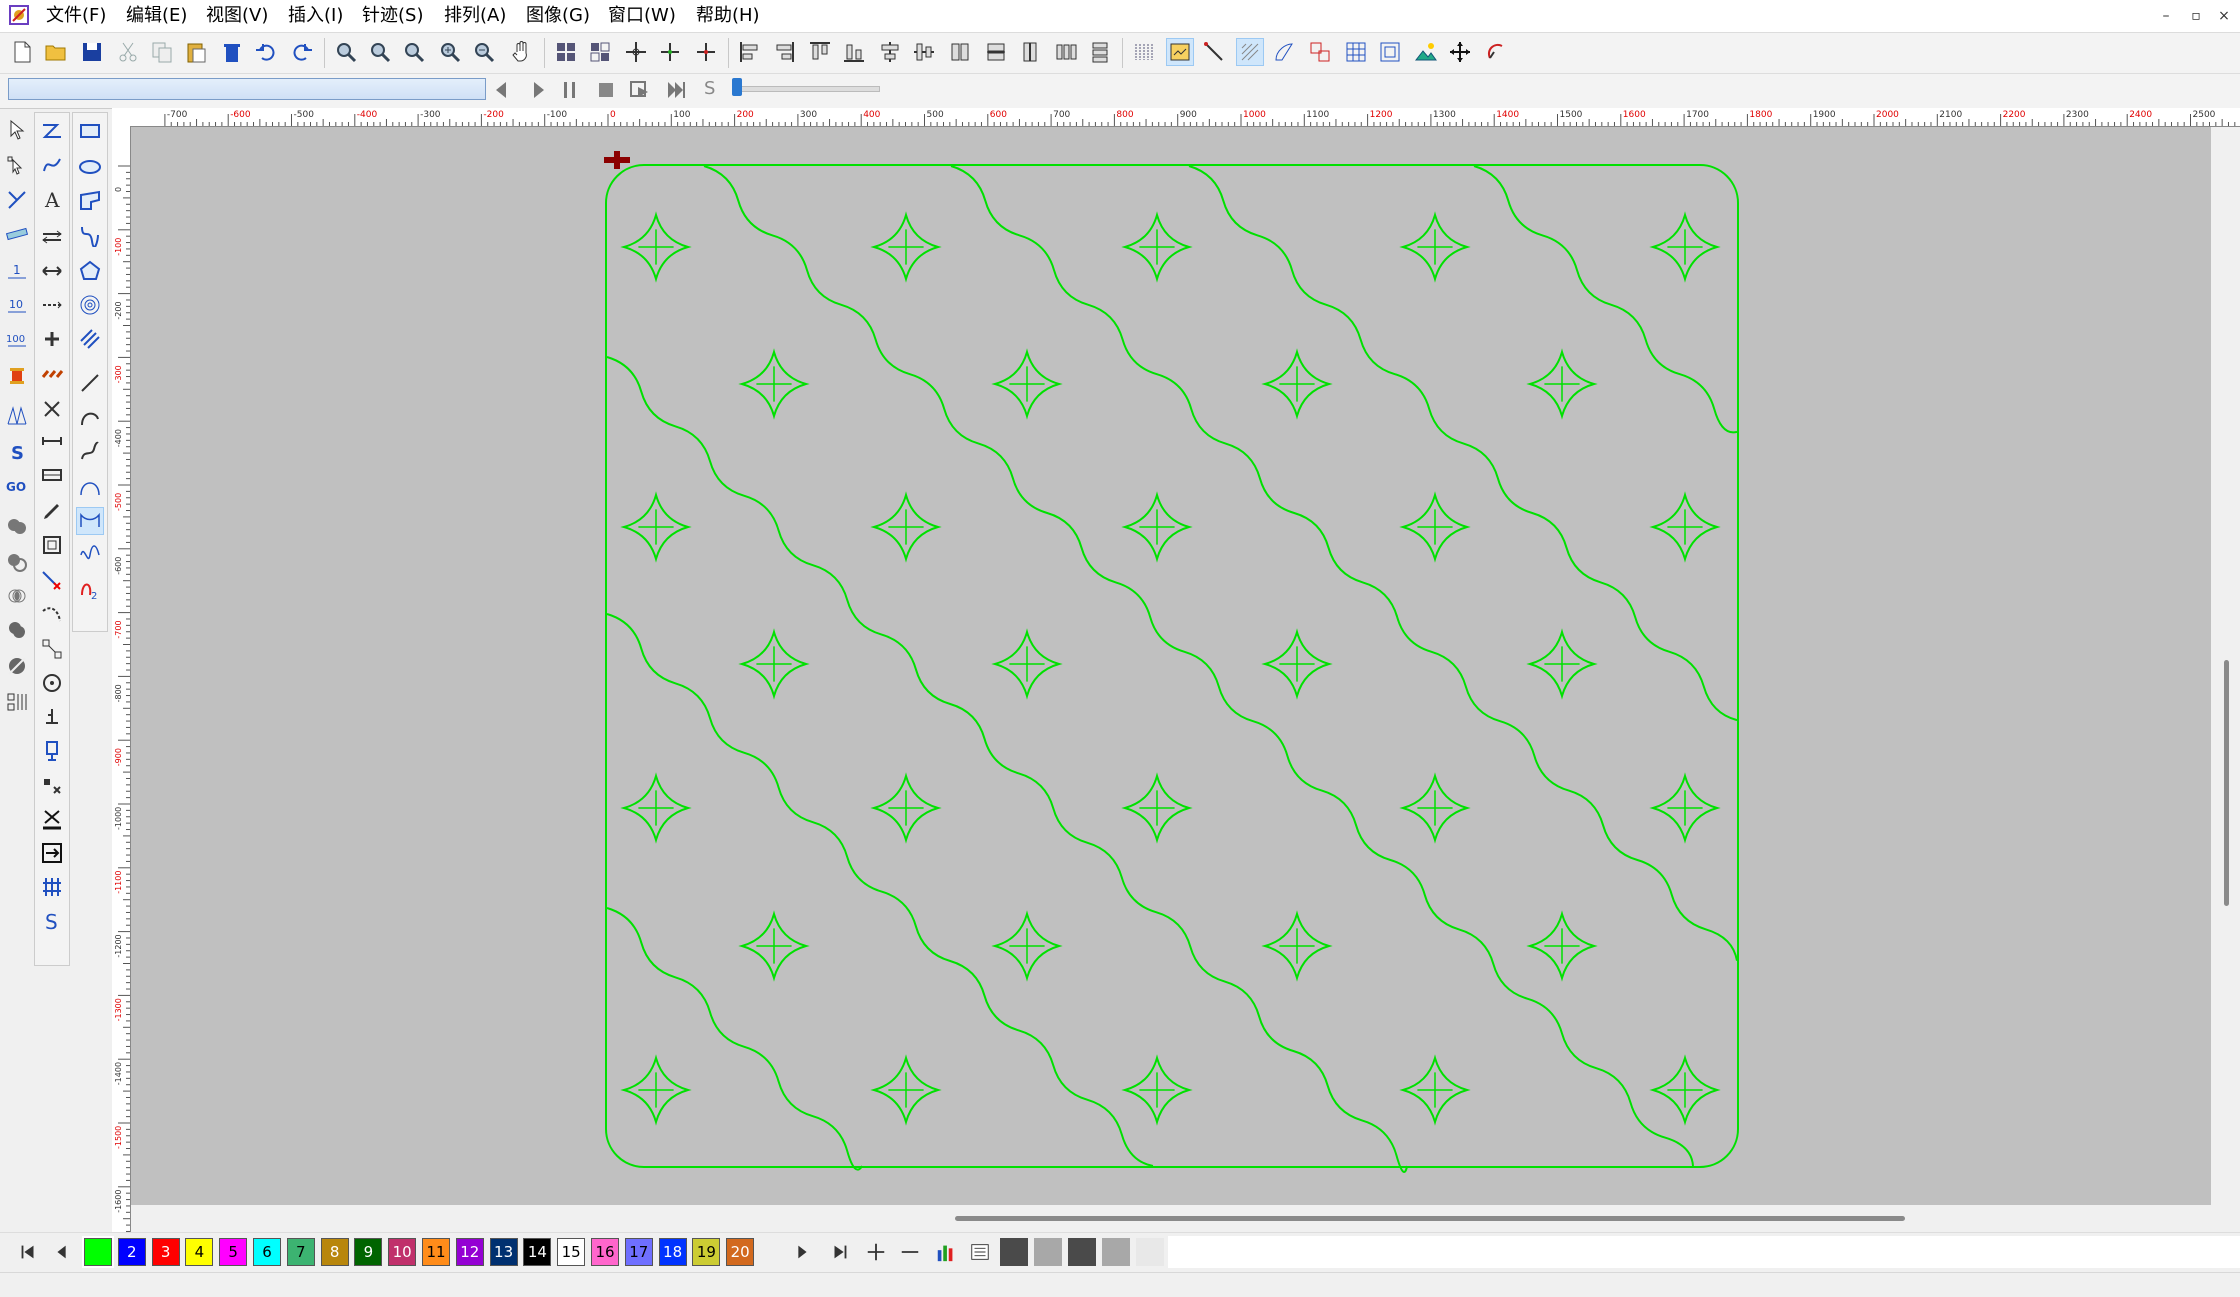 The height and width of the screenshot is (1297, 2240). Describe the element at coordinates (750, 52) in the screenshot. I see `align-left-button` at that location.